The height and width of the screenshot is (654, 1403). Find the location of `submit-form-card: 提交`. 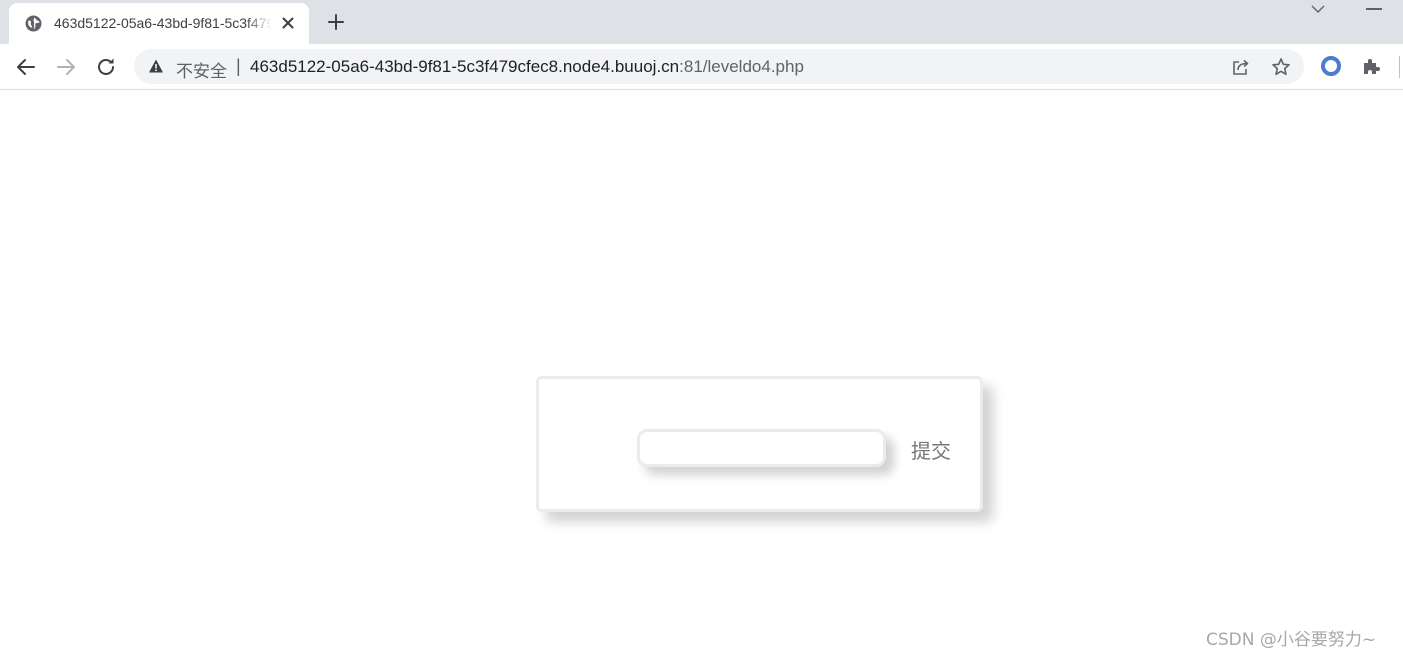

submit-form-card: 提交 is located at coordinates (759, 444).